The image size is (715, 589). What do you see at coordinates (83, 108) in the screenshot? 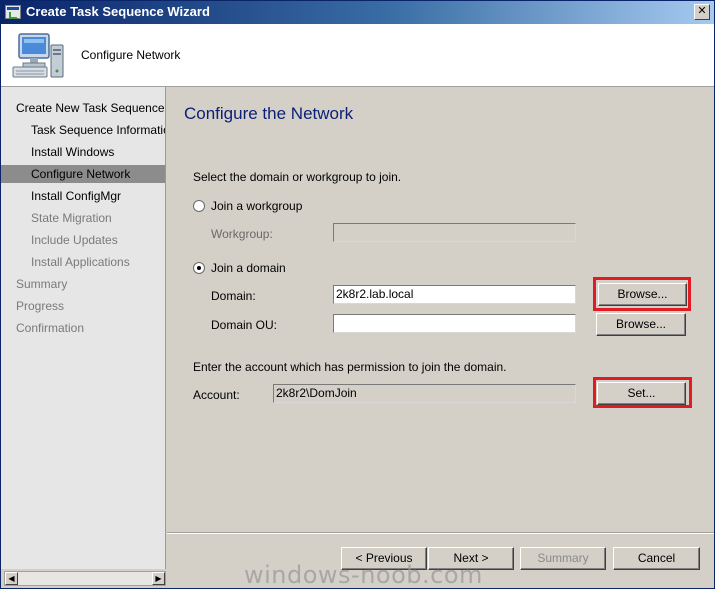
I see `nav-item-create-new-task-sequence: Create New Task Sequence` at bounding box center [83, 108].